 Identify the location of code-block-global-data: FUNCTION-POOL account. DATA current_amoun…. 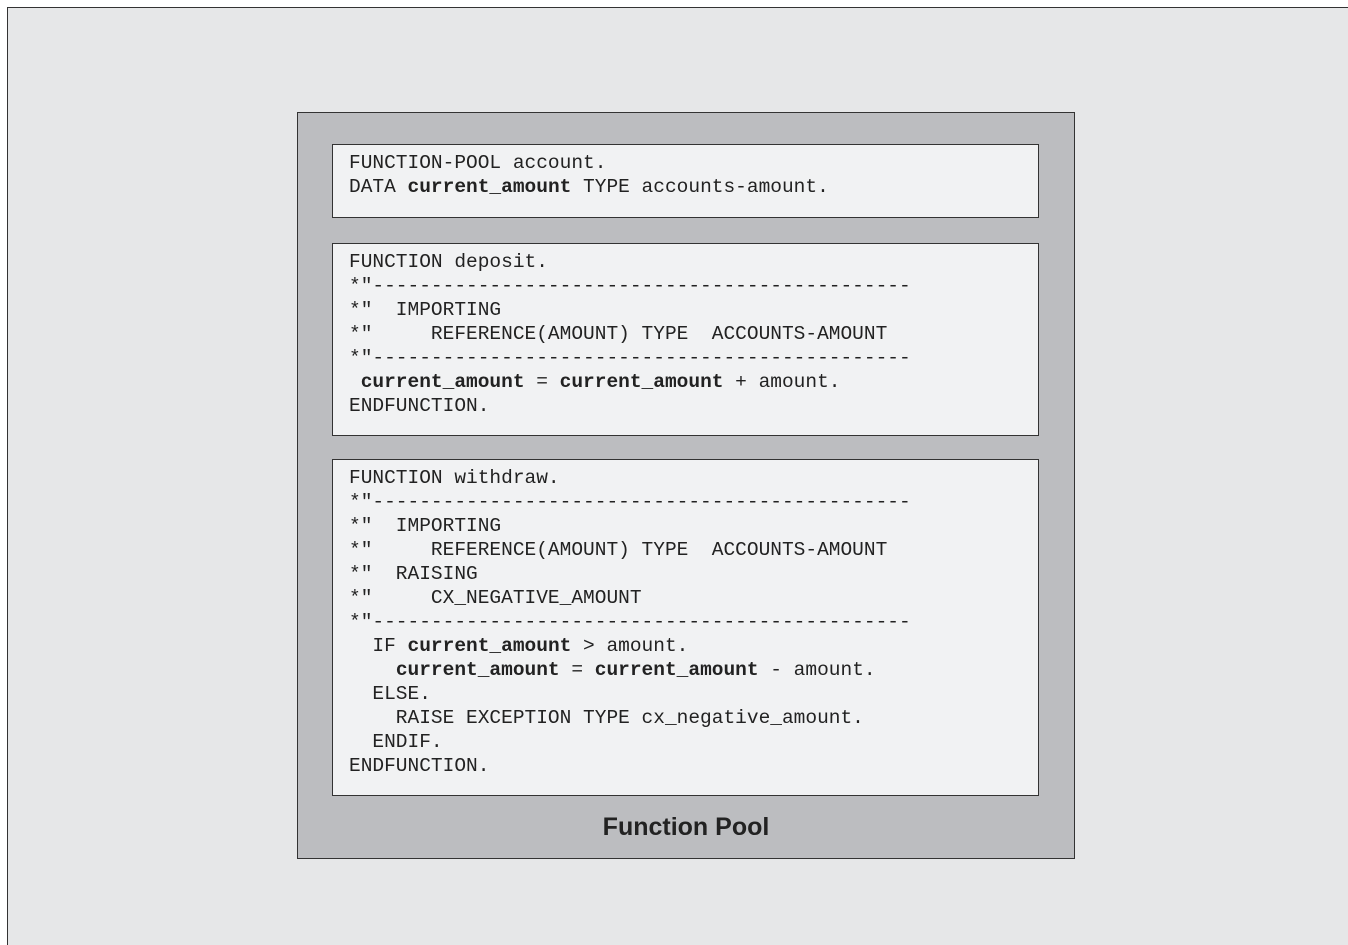
(685, 181).